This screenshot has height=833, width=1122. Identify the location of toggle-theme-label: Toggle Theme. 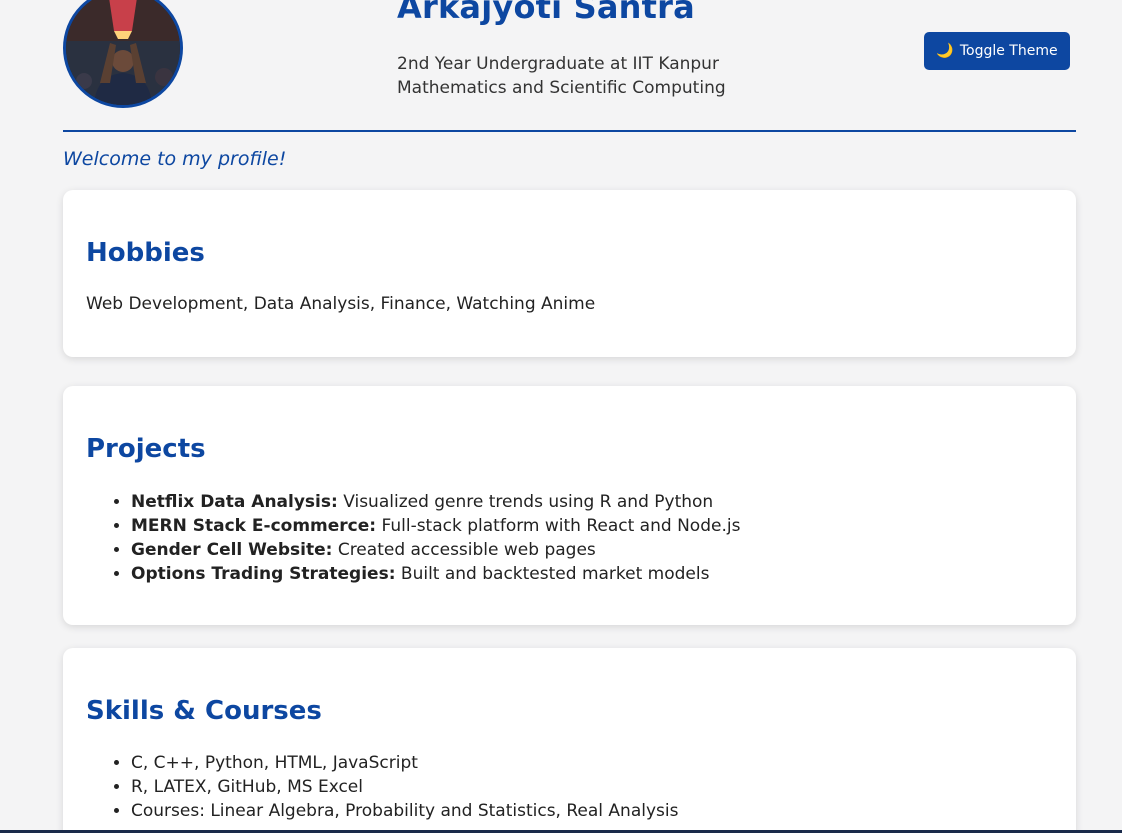
(1008, 51).